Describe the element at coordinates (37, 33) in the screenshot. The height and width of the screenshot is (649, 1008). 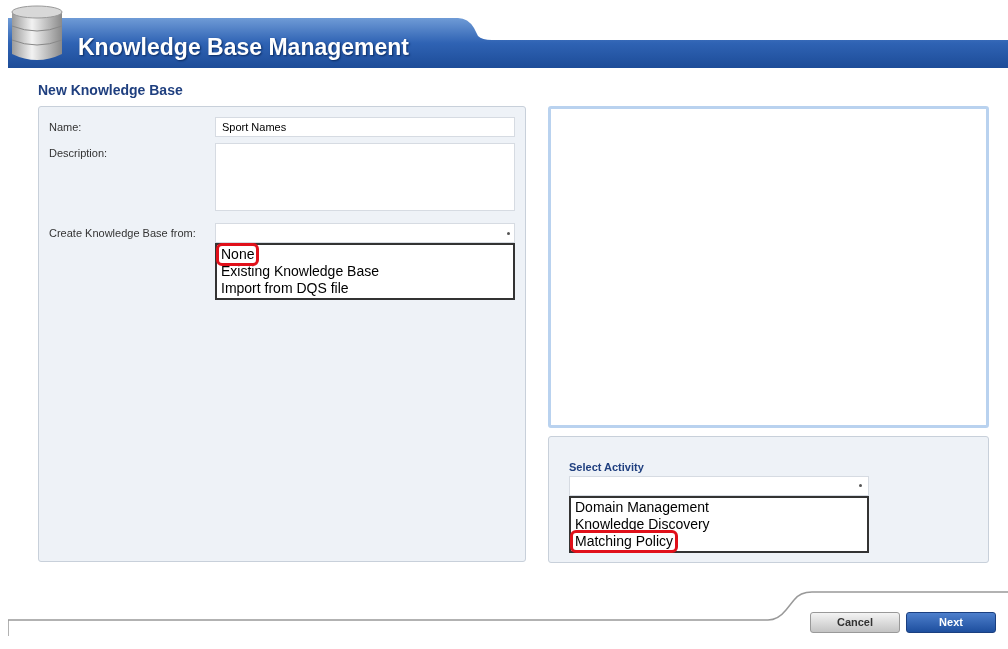
I see `database-icon` at that location.